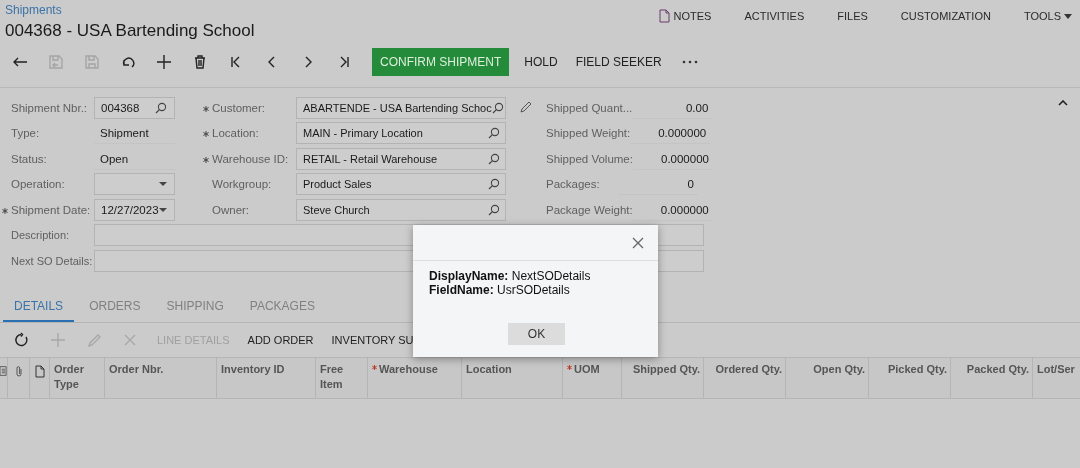 This screenshot has width=1080, height=468. Describe the element at coordinates (52, 260) in the screenshot. I see `field-label: Next SO Details:` at that location.